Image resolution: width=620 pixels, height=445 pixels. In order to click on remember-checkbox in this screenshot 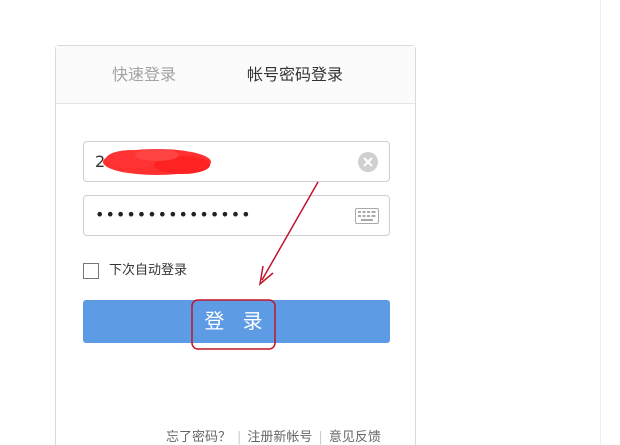, I will do `click(91, 271)`.